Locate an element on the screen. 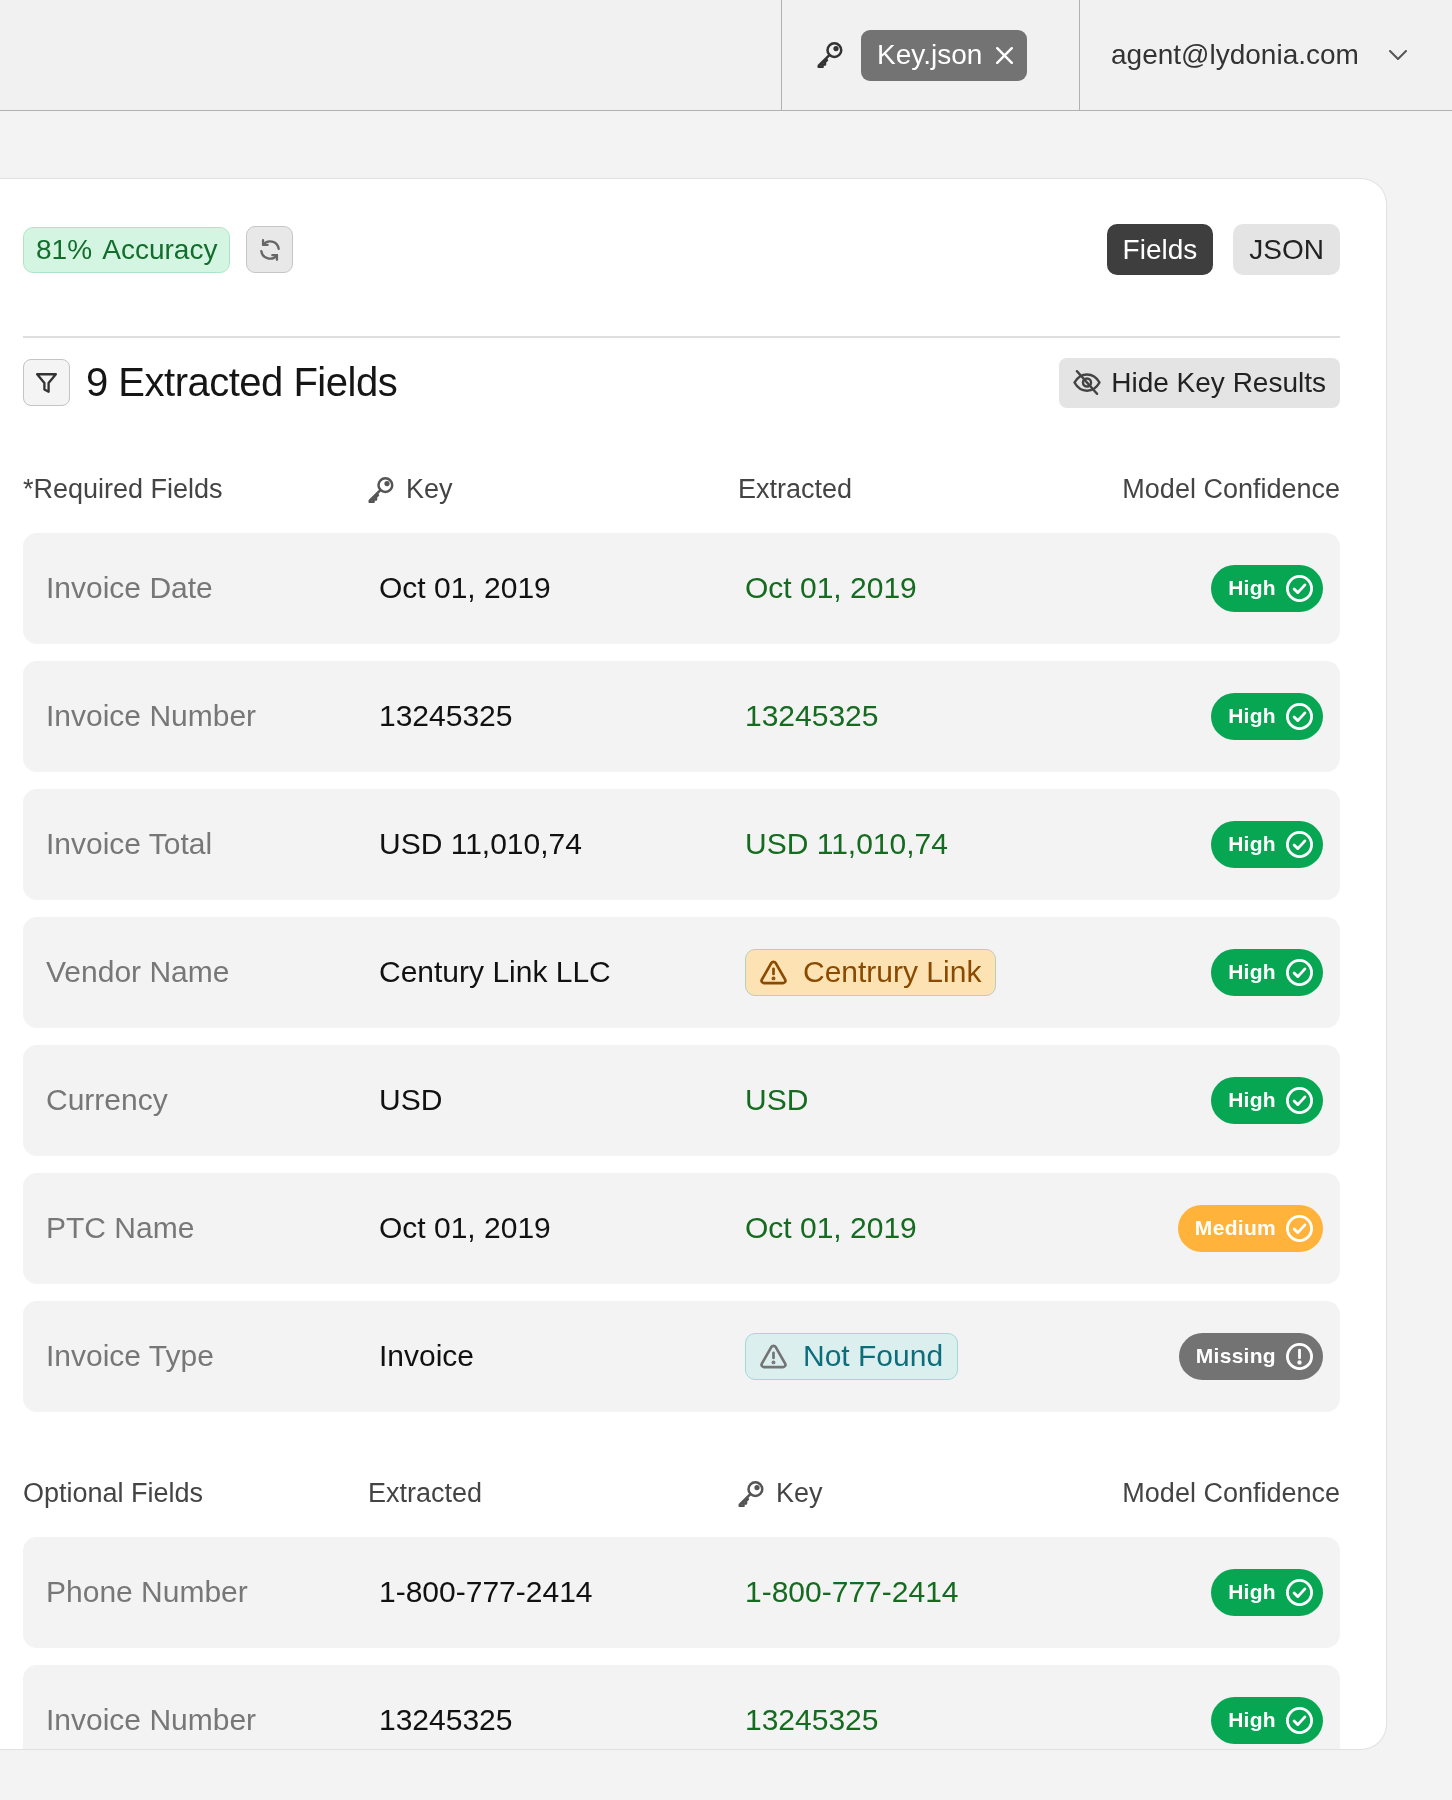 The width and height of the screenshot is (1452, 1800). user-menu-button: agent@lydonia.com is located at coordinates (1259, 55).